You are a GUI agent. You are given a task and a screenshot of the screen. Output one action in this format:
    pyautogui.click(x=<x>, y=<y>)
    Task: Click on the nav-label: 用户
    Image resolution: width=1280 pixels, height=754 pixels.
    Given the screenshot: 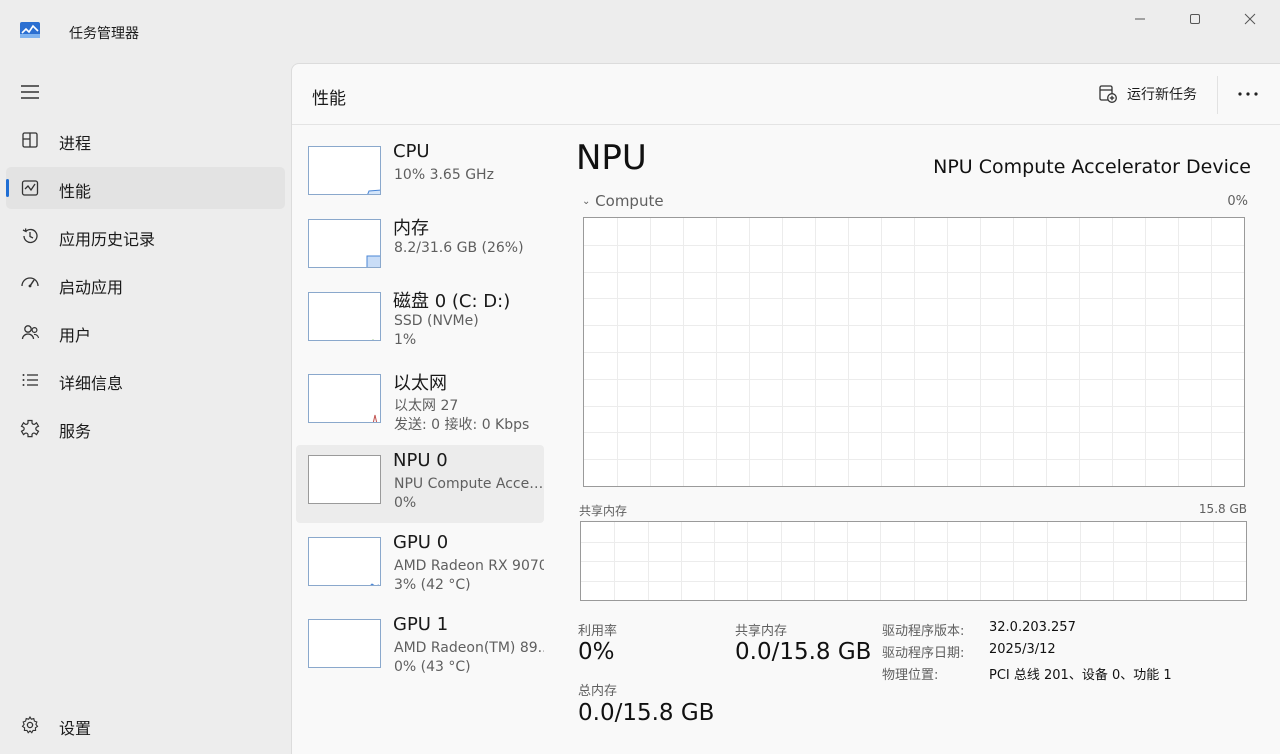 What is the action you would take?
    pyautogui.click(x=75, y=335)
    